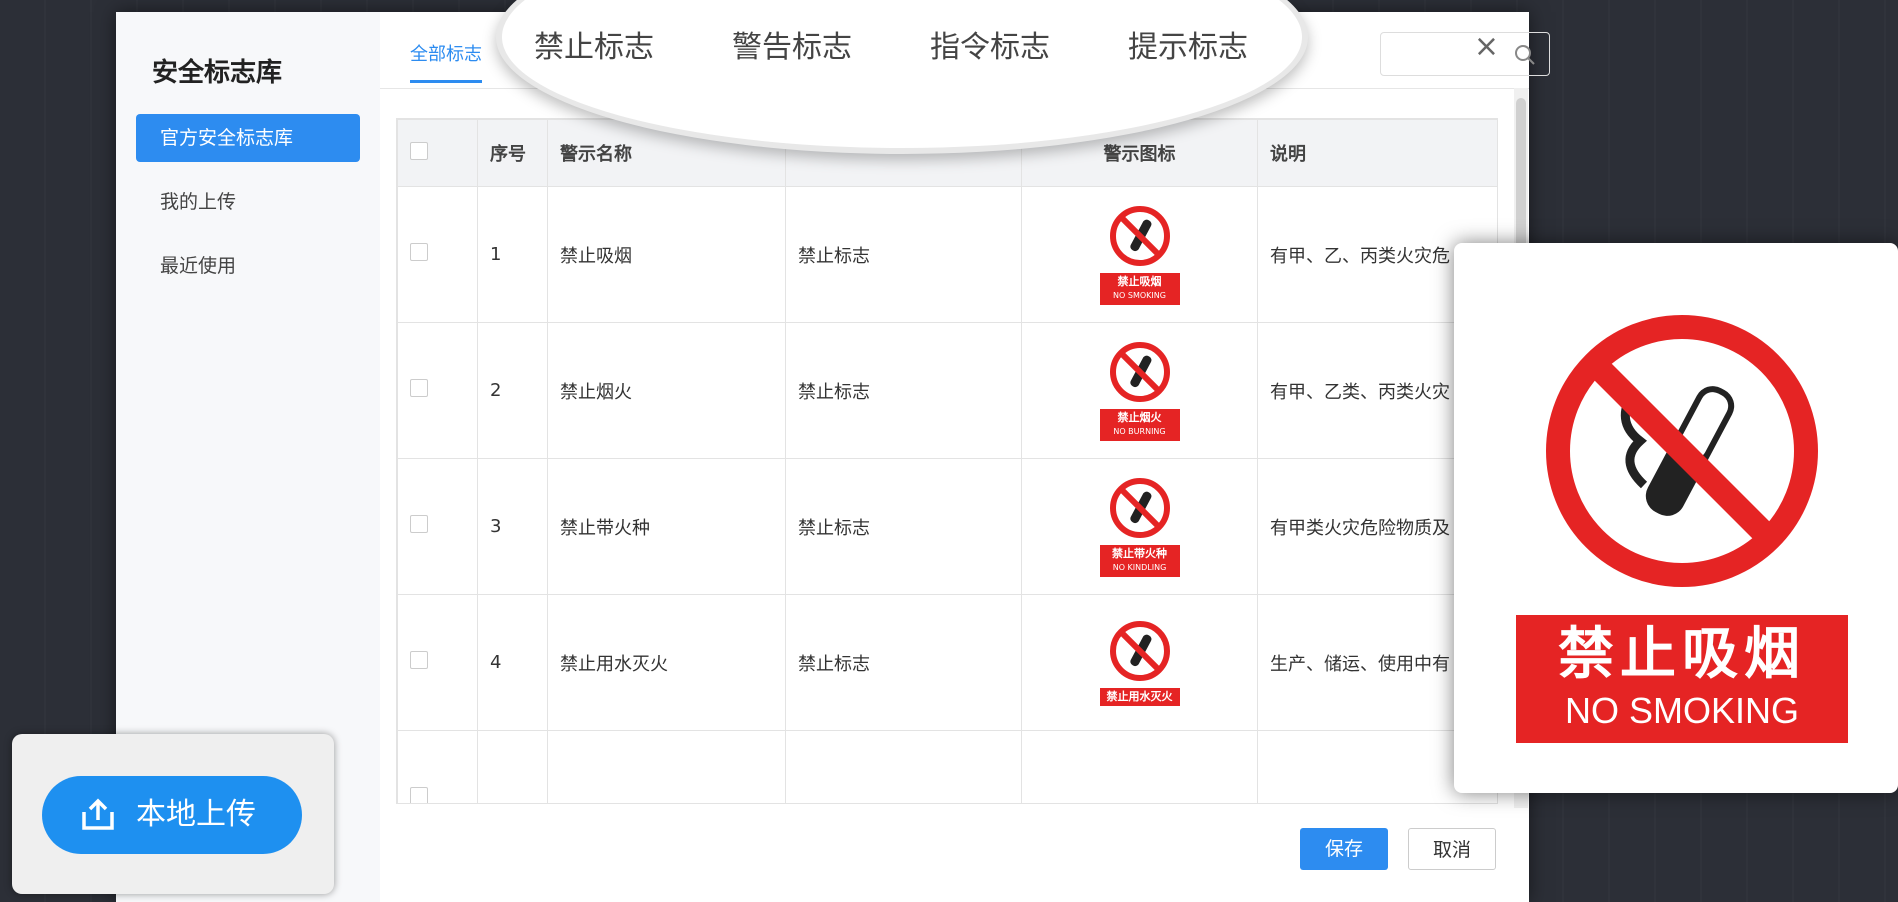 The image size is (1898, 902). What do you see at coordinates (512, 766) in the screenshot?
I see `row-no` at bounding box center [512, 766].